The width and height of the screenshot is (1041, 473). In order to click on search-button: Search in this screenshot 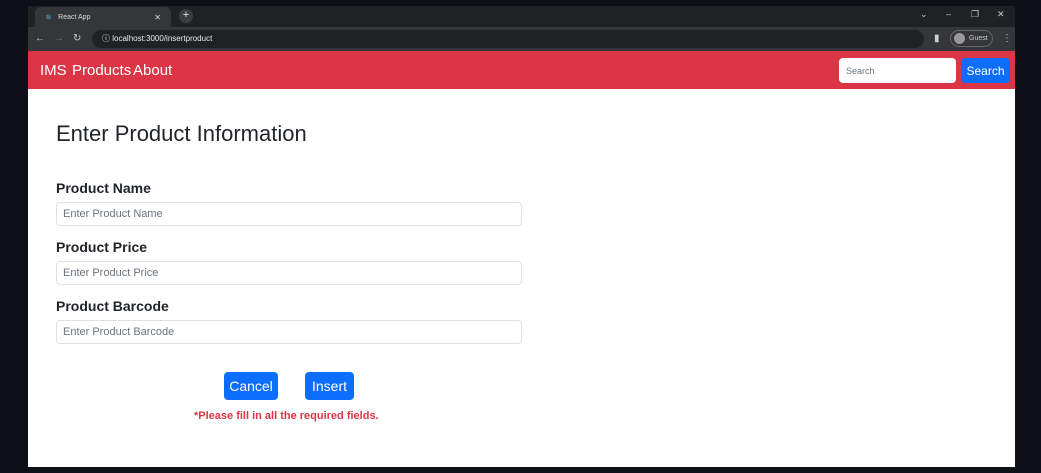, I will do `click(985, 70)`.